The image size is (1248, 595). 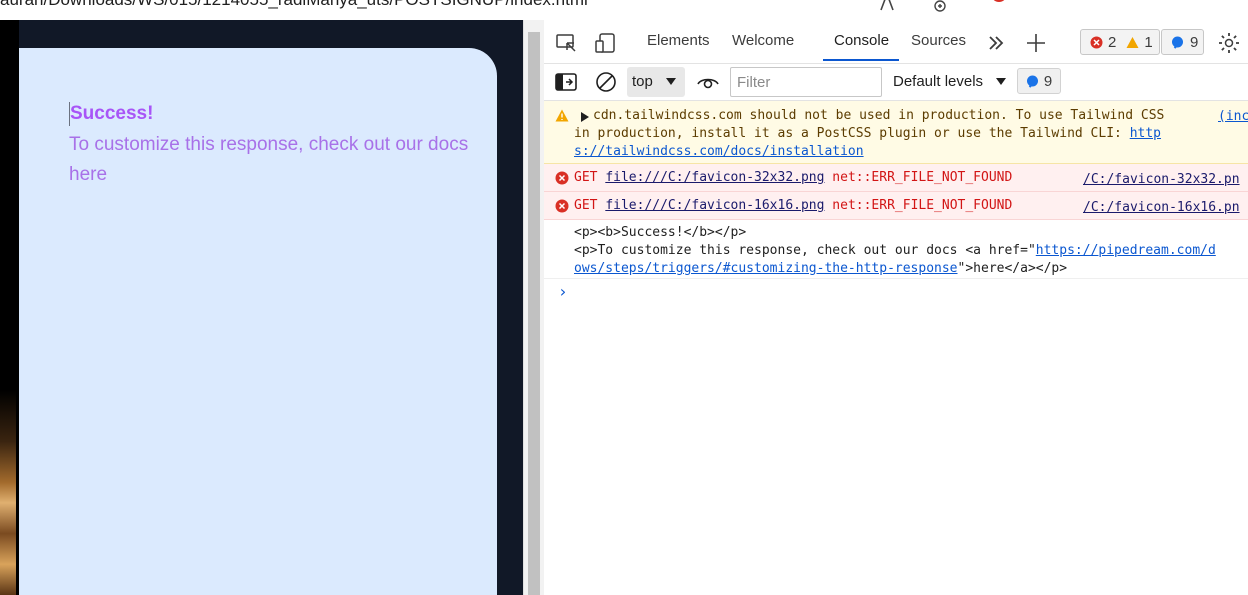 What do you see at coordinates (763, 40) in the screenshot?
I see `tab-welcome: Welcome` at bounding box center [763, 40].